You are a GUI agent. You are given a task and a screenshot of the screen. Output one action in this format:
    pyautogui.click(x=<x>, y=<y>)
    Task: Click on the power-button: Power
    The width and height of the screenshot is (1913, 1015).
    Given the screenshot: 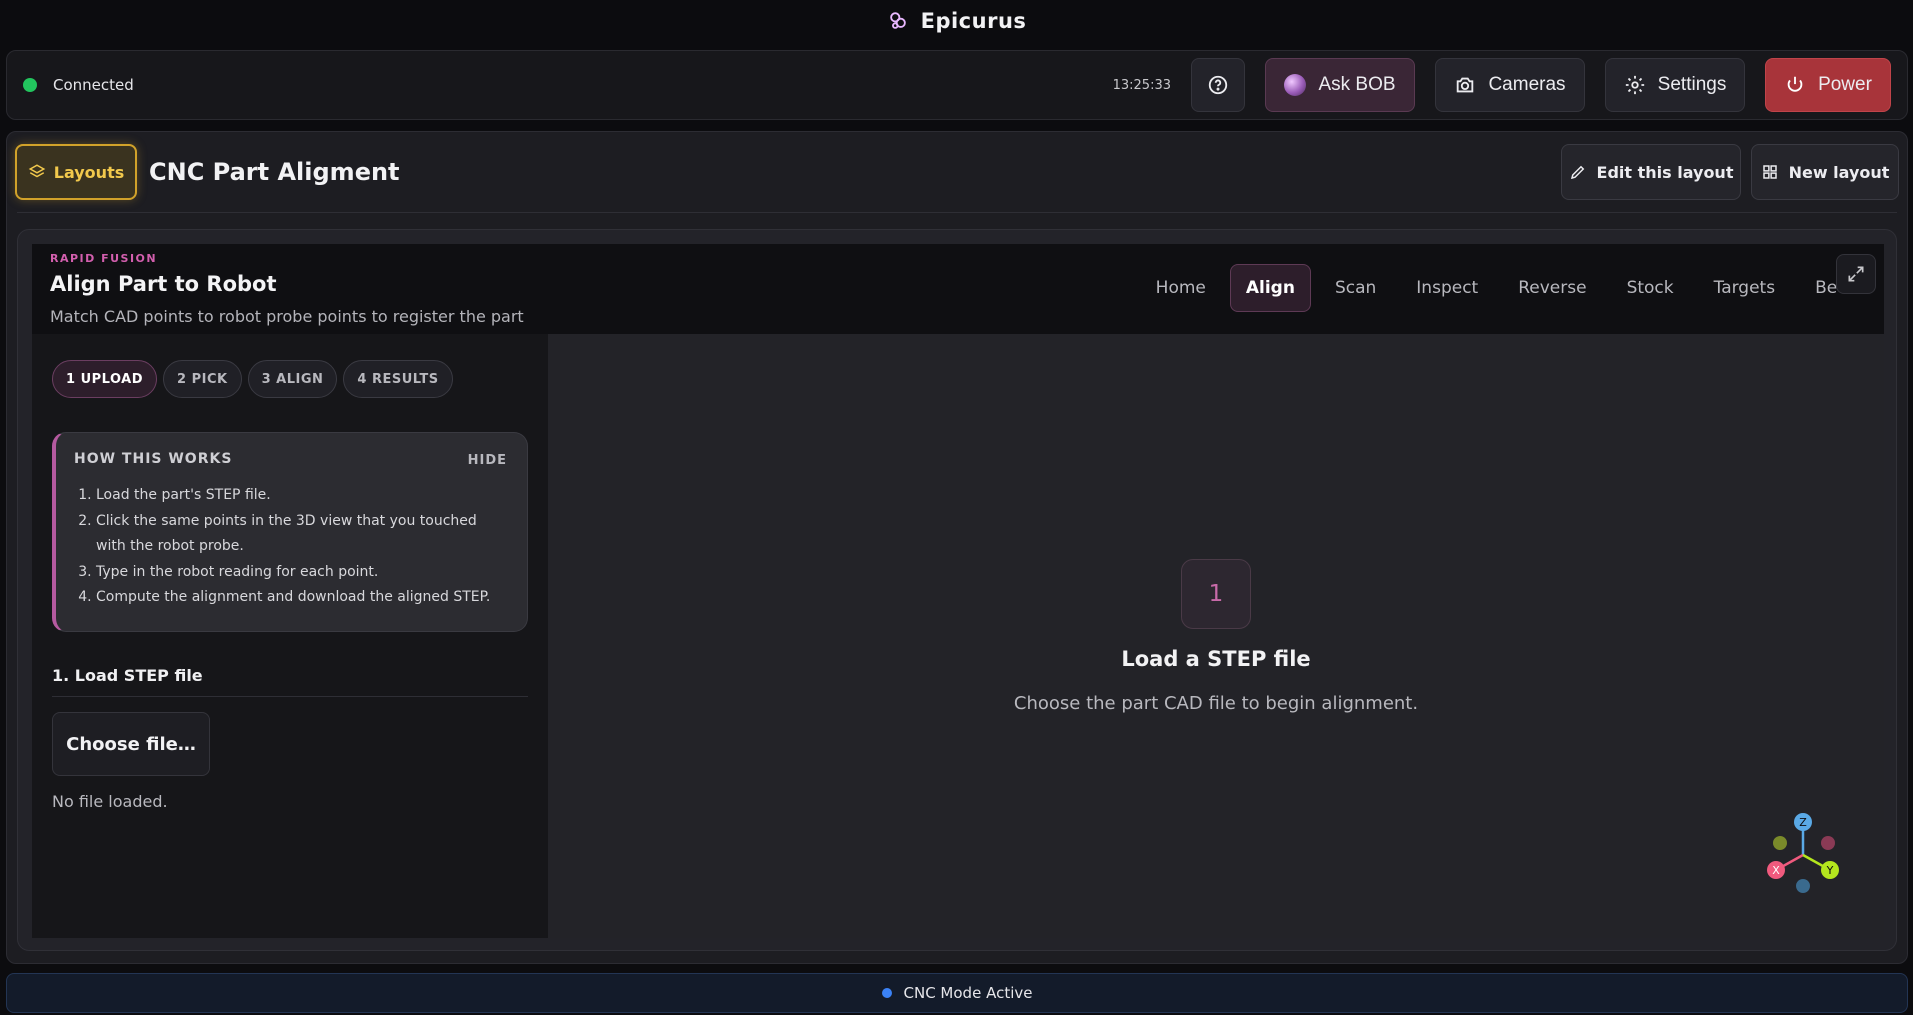 What is the action you would take?
    pyautogui.click(x=1828, y=85)
    